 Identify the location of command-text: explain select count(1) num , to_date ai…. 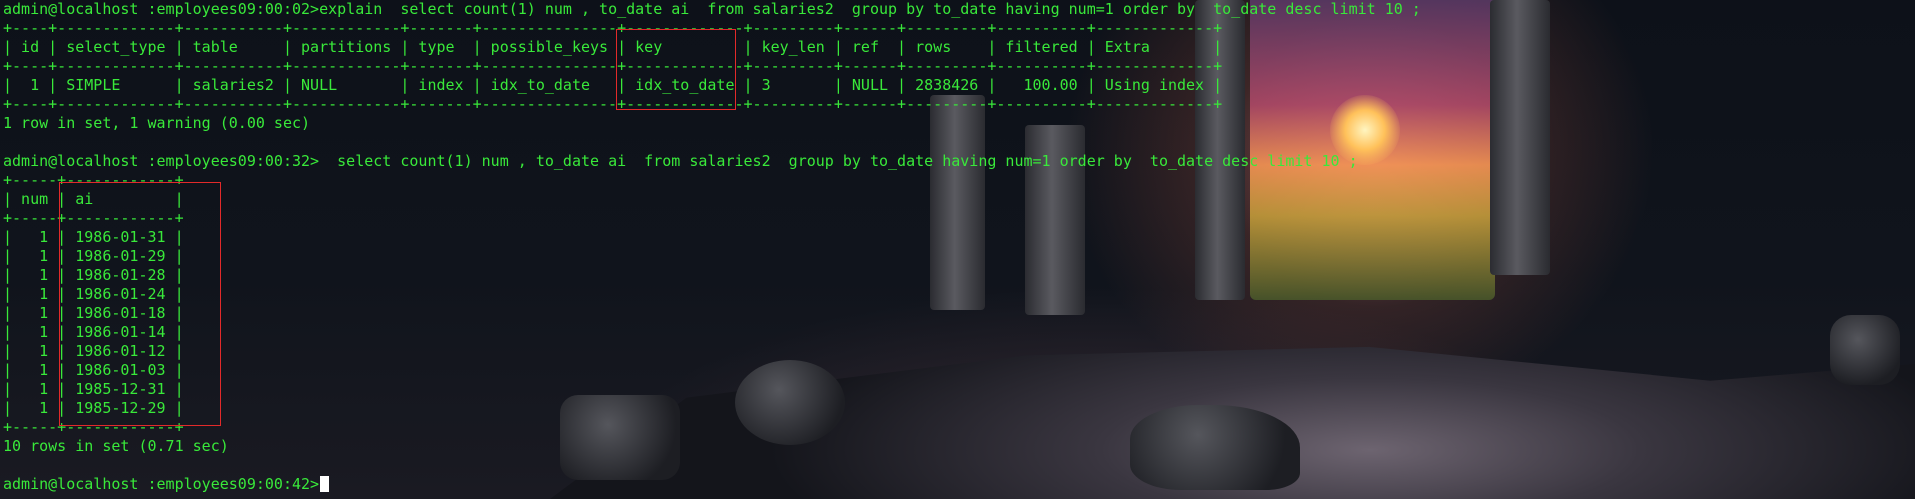
(870, 9).